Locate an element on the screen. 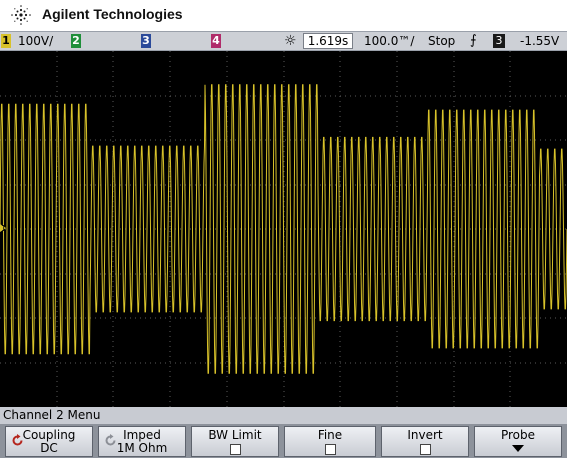  trigger-level: -1.55V is located at coordinates (540, 41).